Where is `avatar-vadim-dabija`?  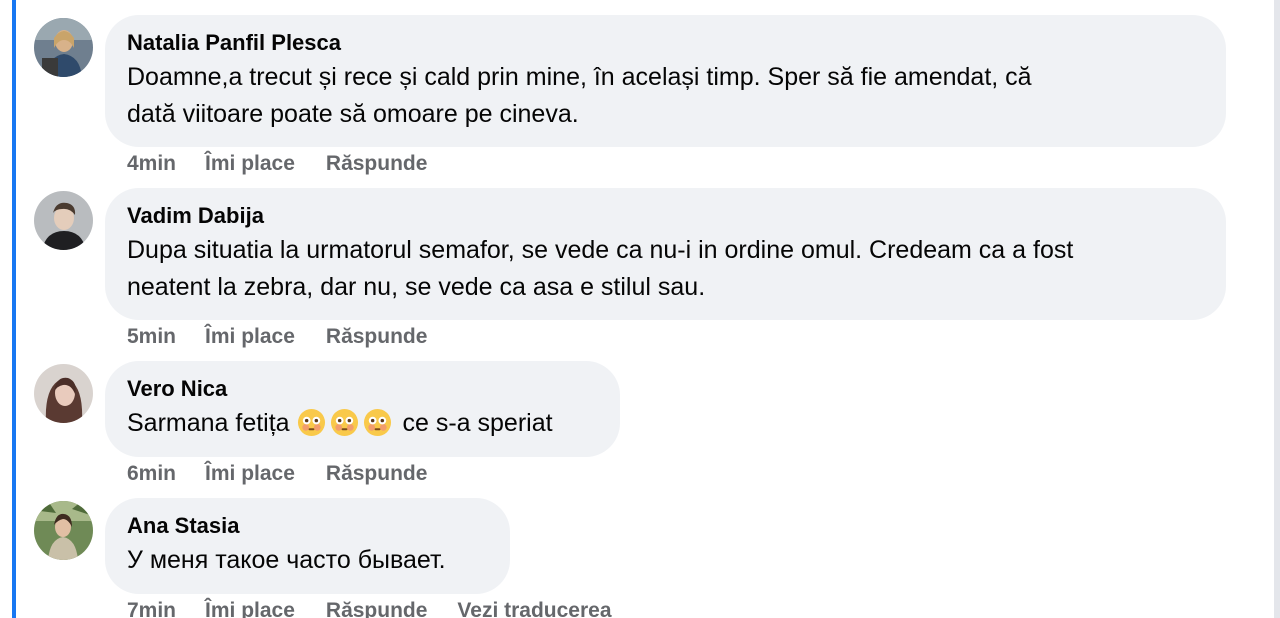
avatar-vadim-dabija is located at coordinates (63, 220).